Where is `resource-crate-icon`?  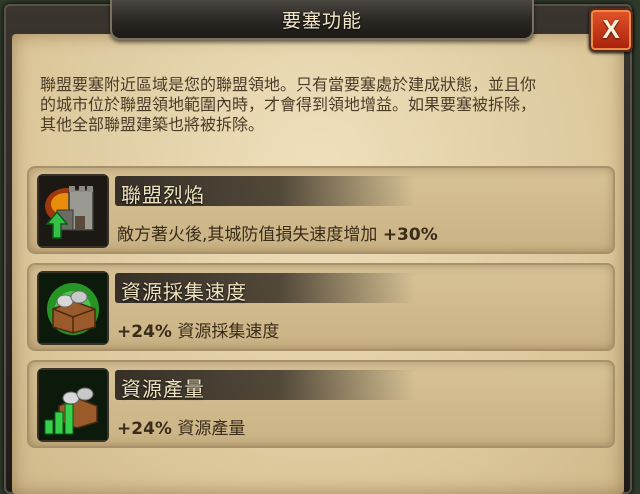
resource-crate-icon is located at coordinates (73, 308).